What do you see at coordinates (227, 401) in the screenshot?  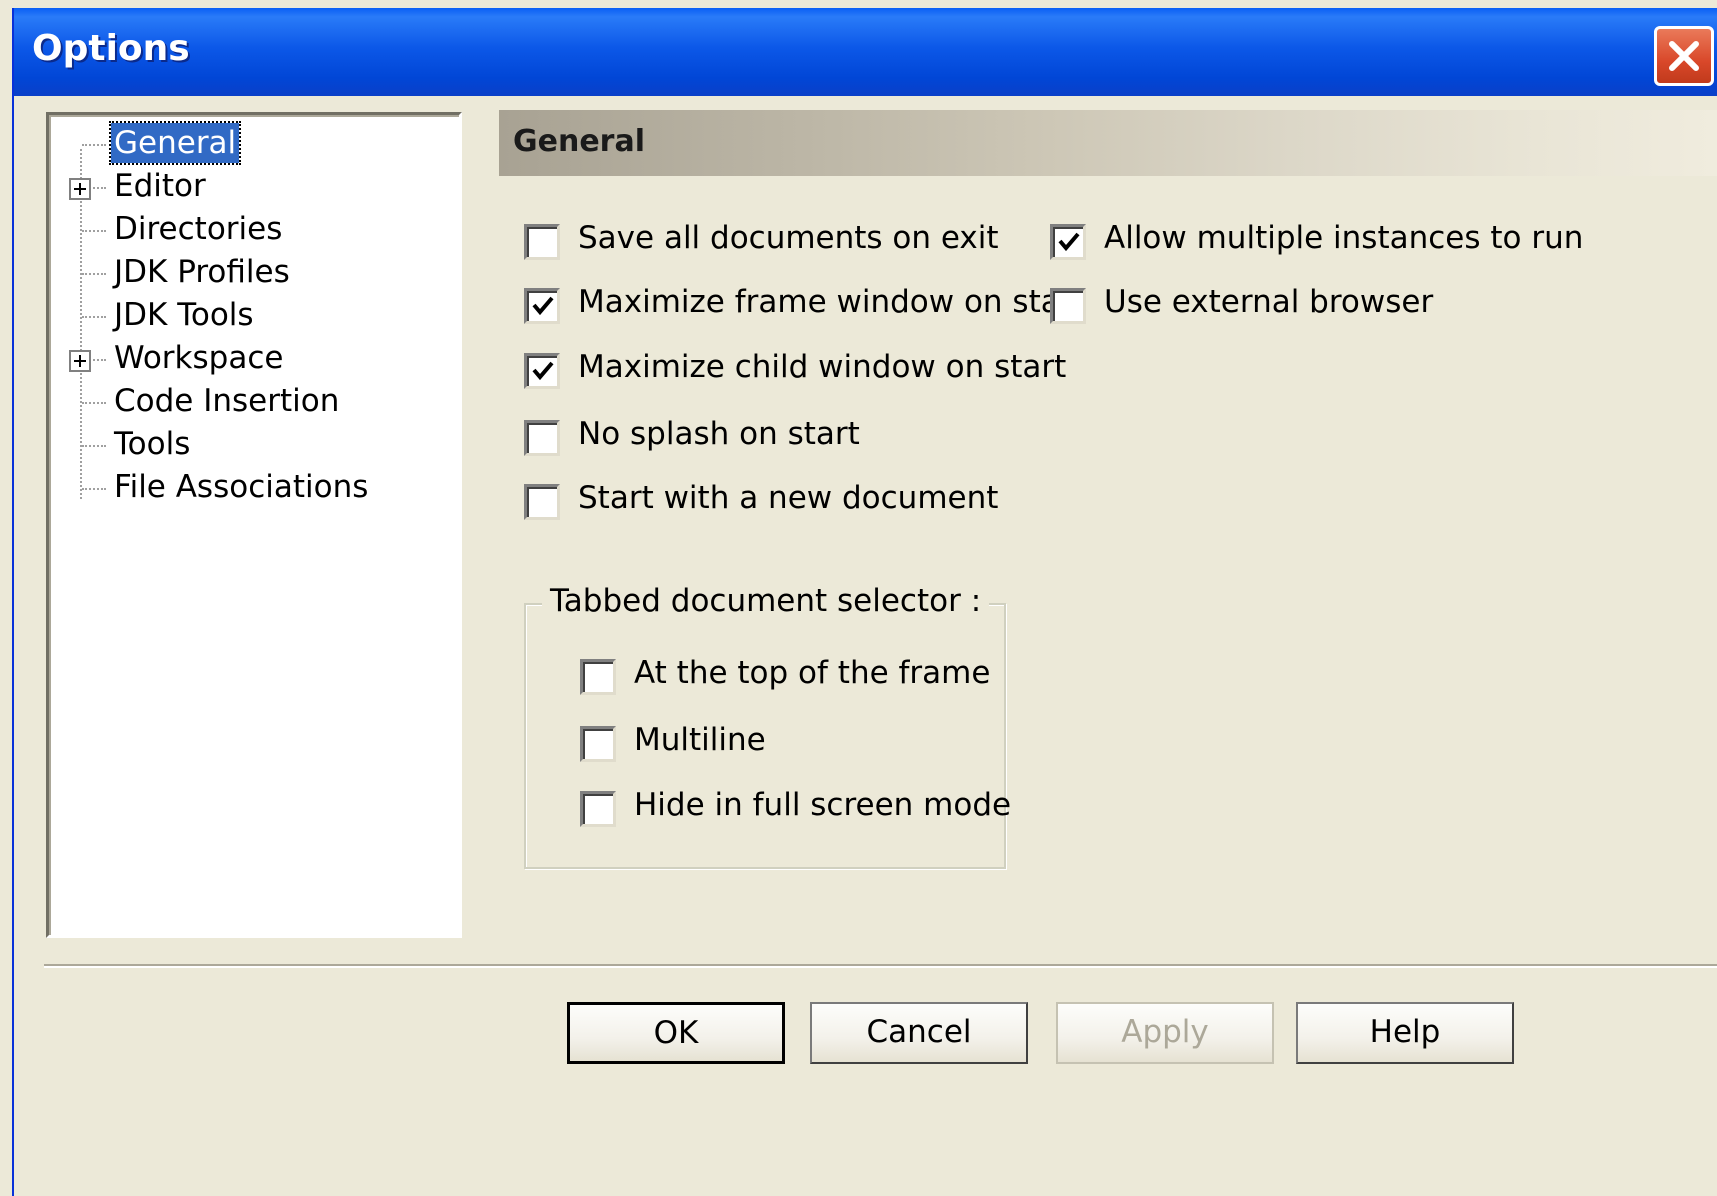 I see `tree-item-label: Code Insertion` at bounding box center [227, 401].